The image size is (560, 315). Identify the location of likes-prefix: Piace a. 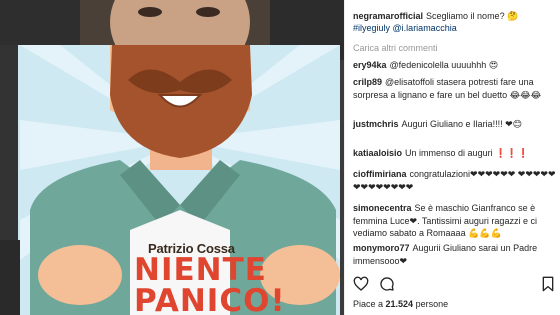
(369, 304).